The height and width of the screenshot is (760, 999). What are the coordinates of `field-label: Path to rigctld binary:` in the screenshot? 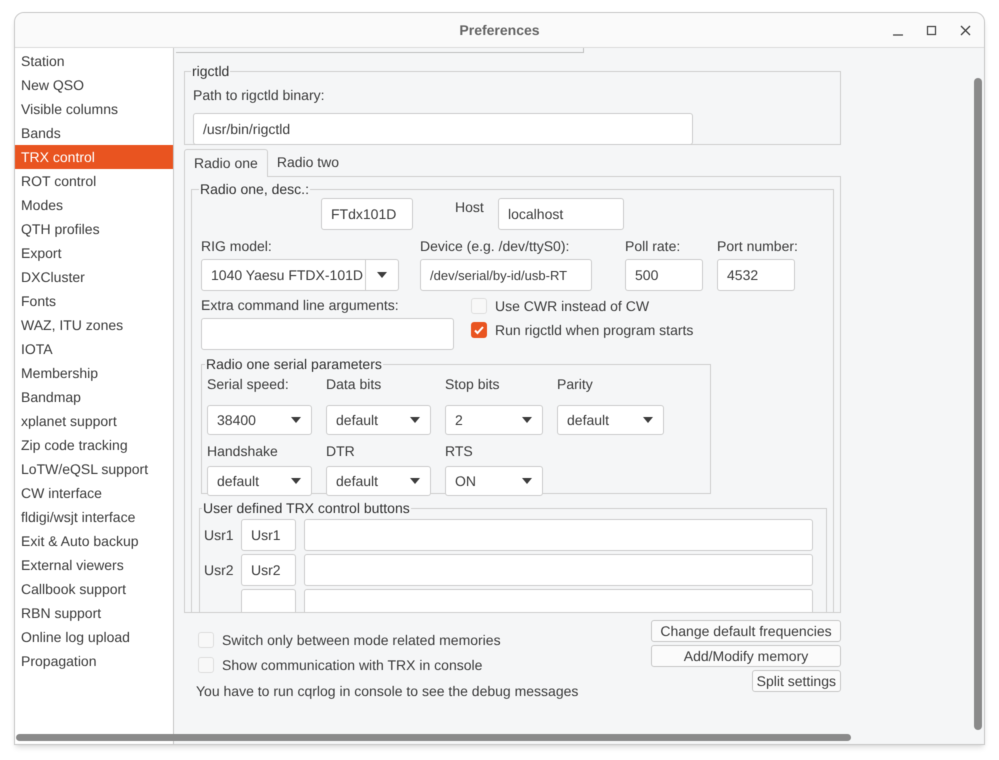 It's located at (259, 95).